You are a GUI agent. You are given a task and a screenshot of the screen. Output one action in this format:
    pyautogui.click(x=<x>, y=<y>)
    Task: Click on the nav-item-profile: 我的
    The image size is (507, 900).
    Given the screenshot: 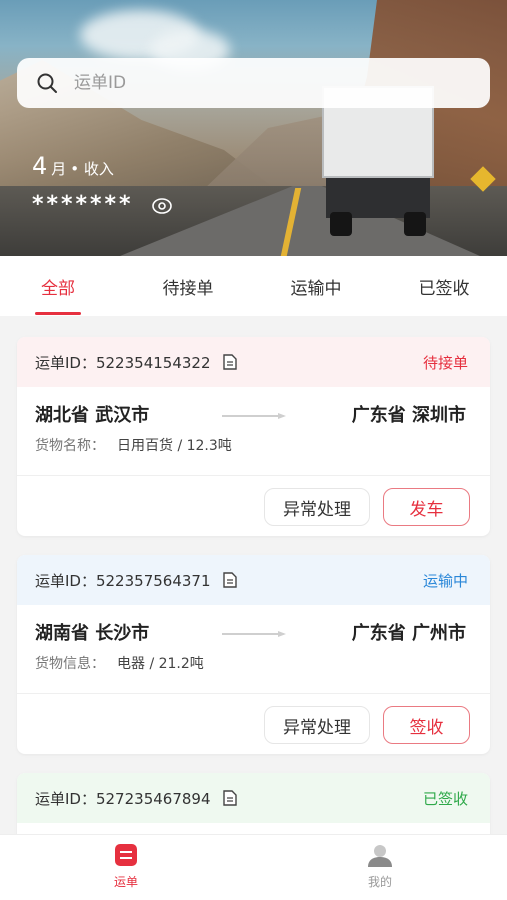 What is the action you would take?
    pyautogui.click(x=380, y=866)
    